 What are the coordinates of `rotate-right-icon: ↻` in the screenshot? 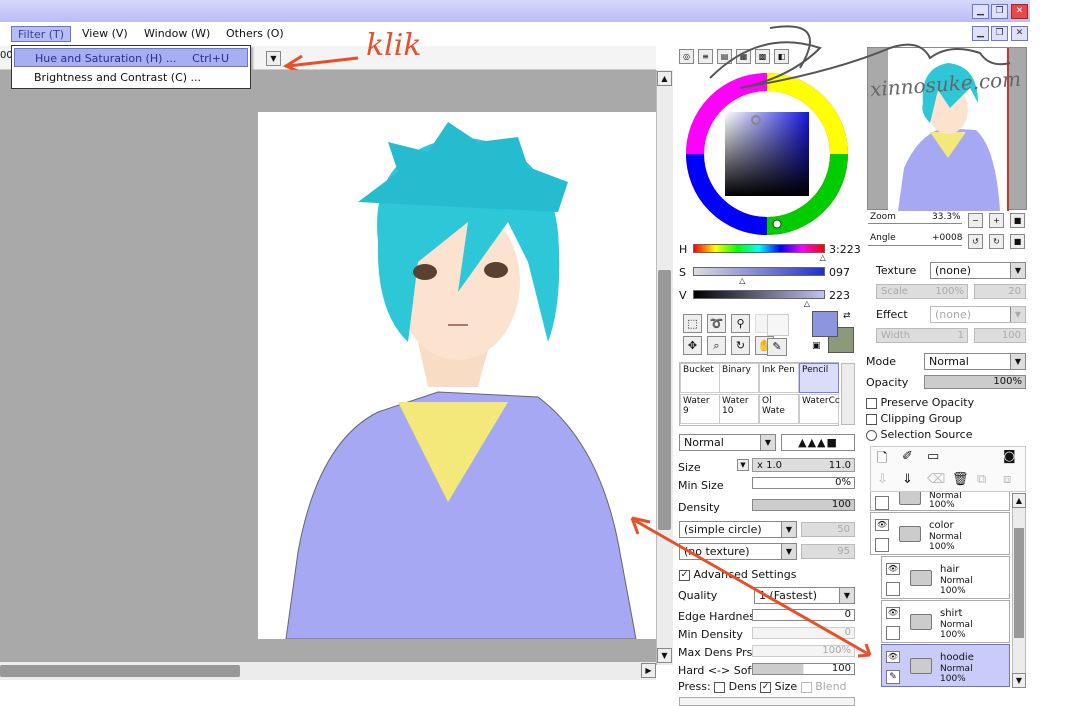 It's located at (996, 241).